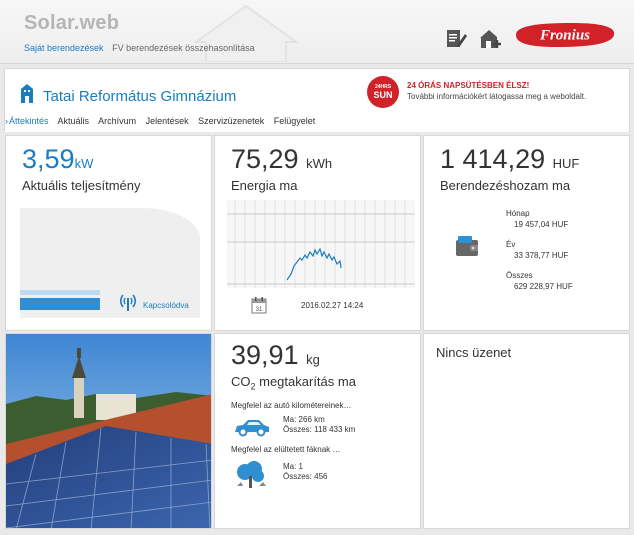  I want to click on promo-title: 24 ÓRÁS NAPSÜTÉSBEN ÉLSZ!, so click(468, 85).